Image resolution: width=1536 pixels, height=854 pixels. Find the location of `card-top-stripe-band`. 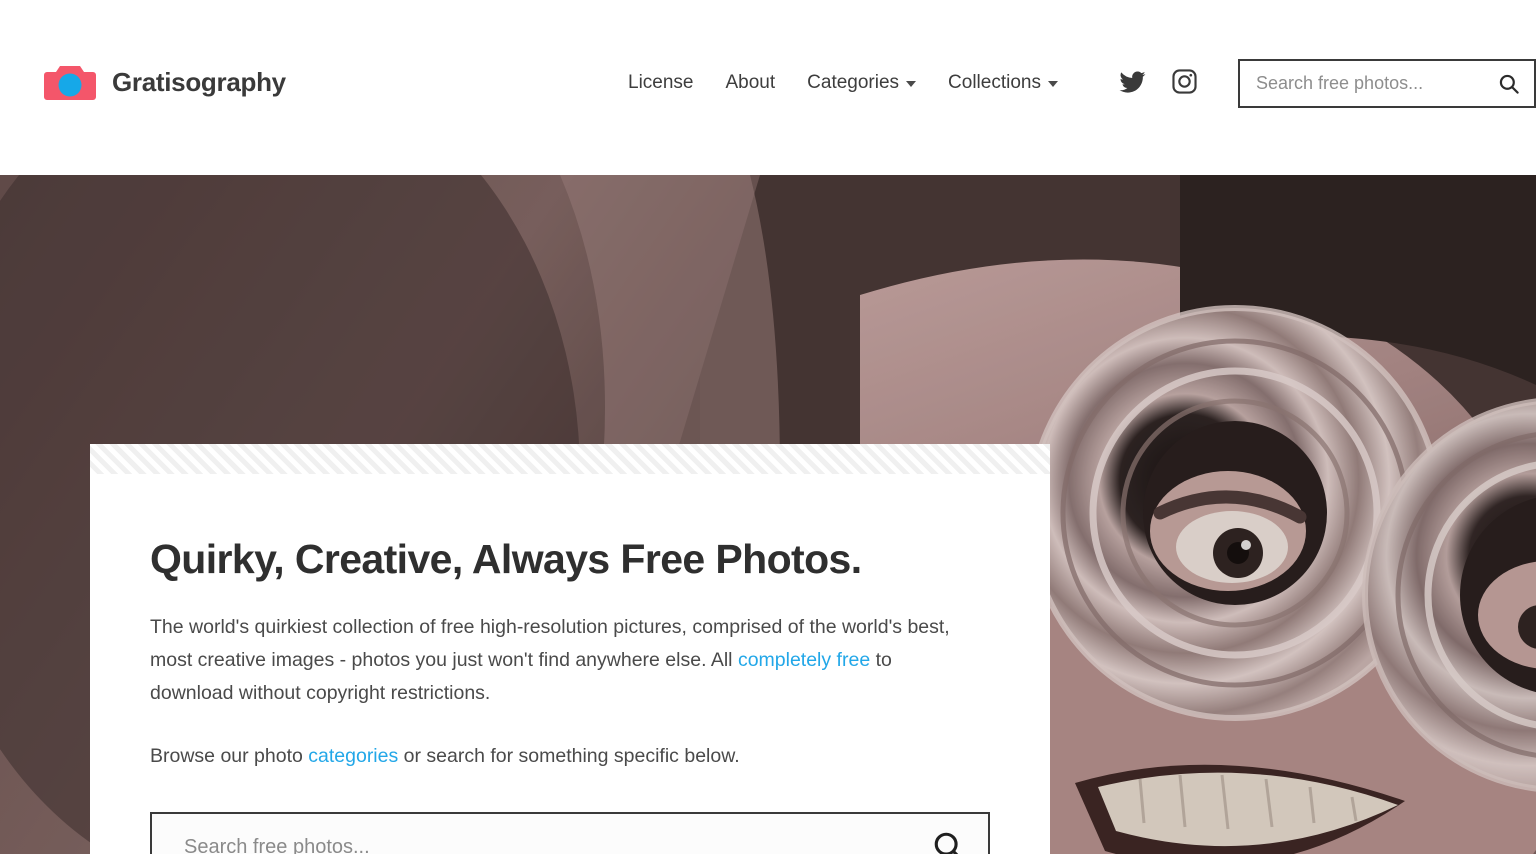

card-top-stripe-band is located at coordinates (570, 459).